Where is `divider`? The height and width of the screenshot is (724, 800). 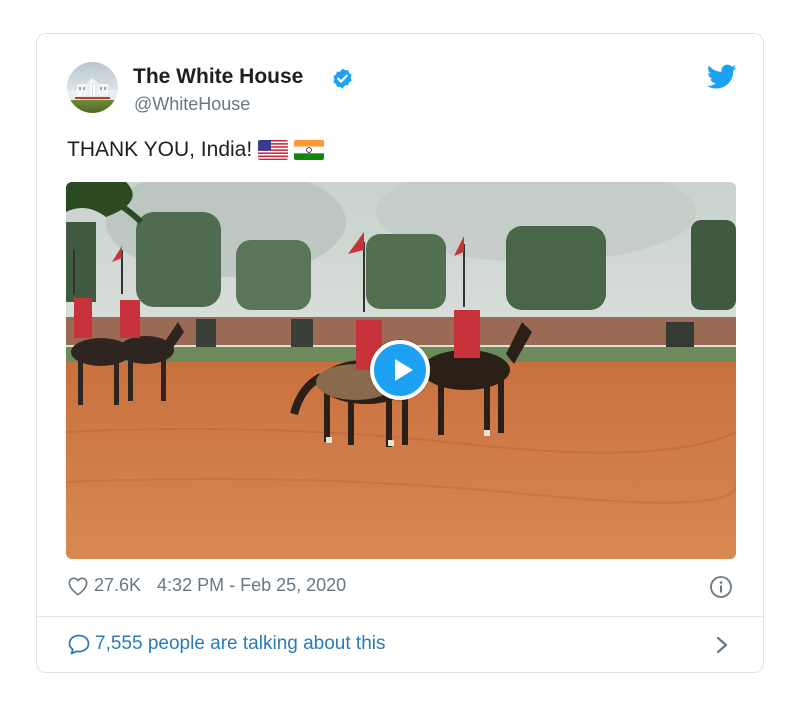
divider is located at coordinates (400, 616).